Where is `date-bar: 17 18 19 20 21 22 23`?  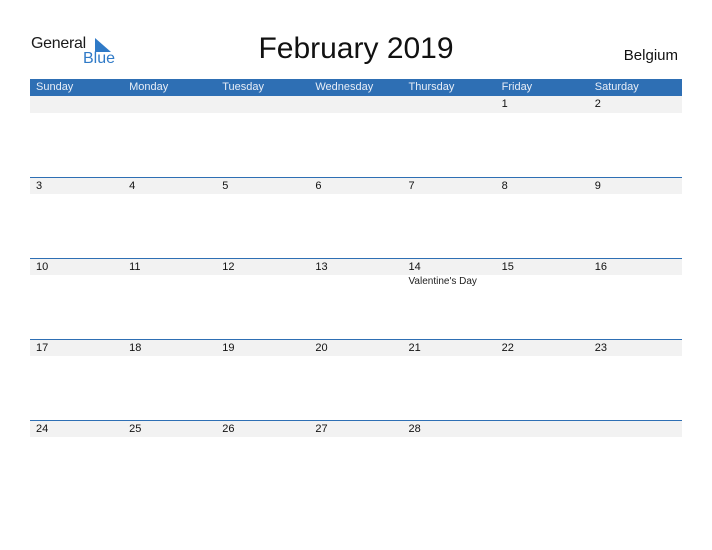 date-bar: 17 18 19 20 21 22 23 is located at coordinates (356, 347).